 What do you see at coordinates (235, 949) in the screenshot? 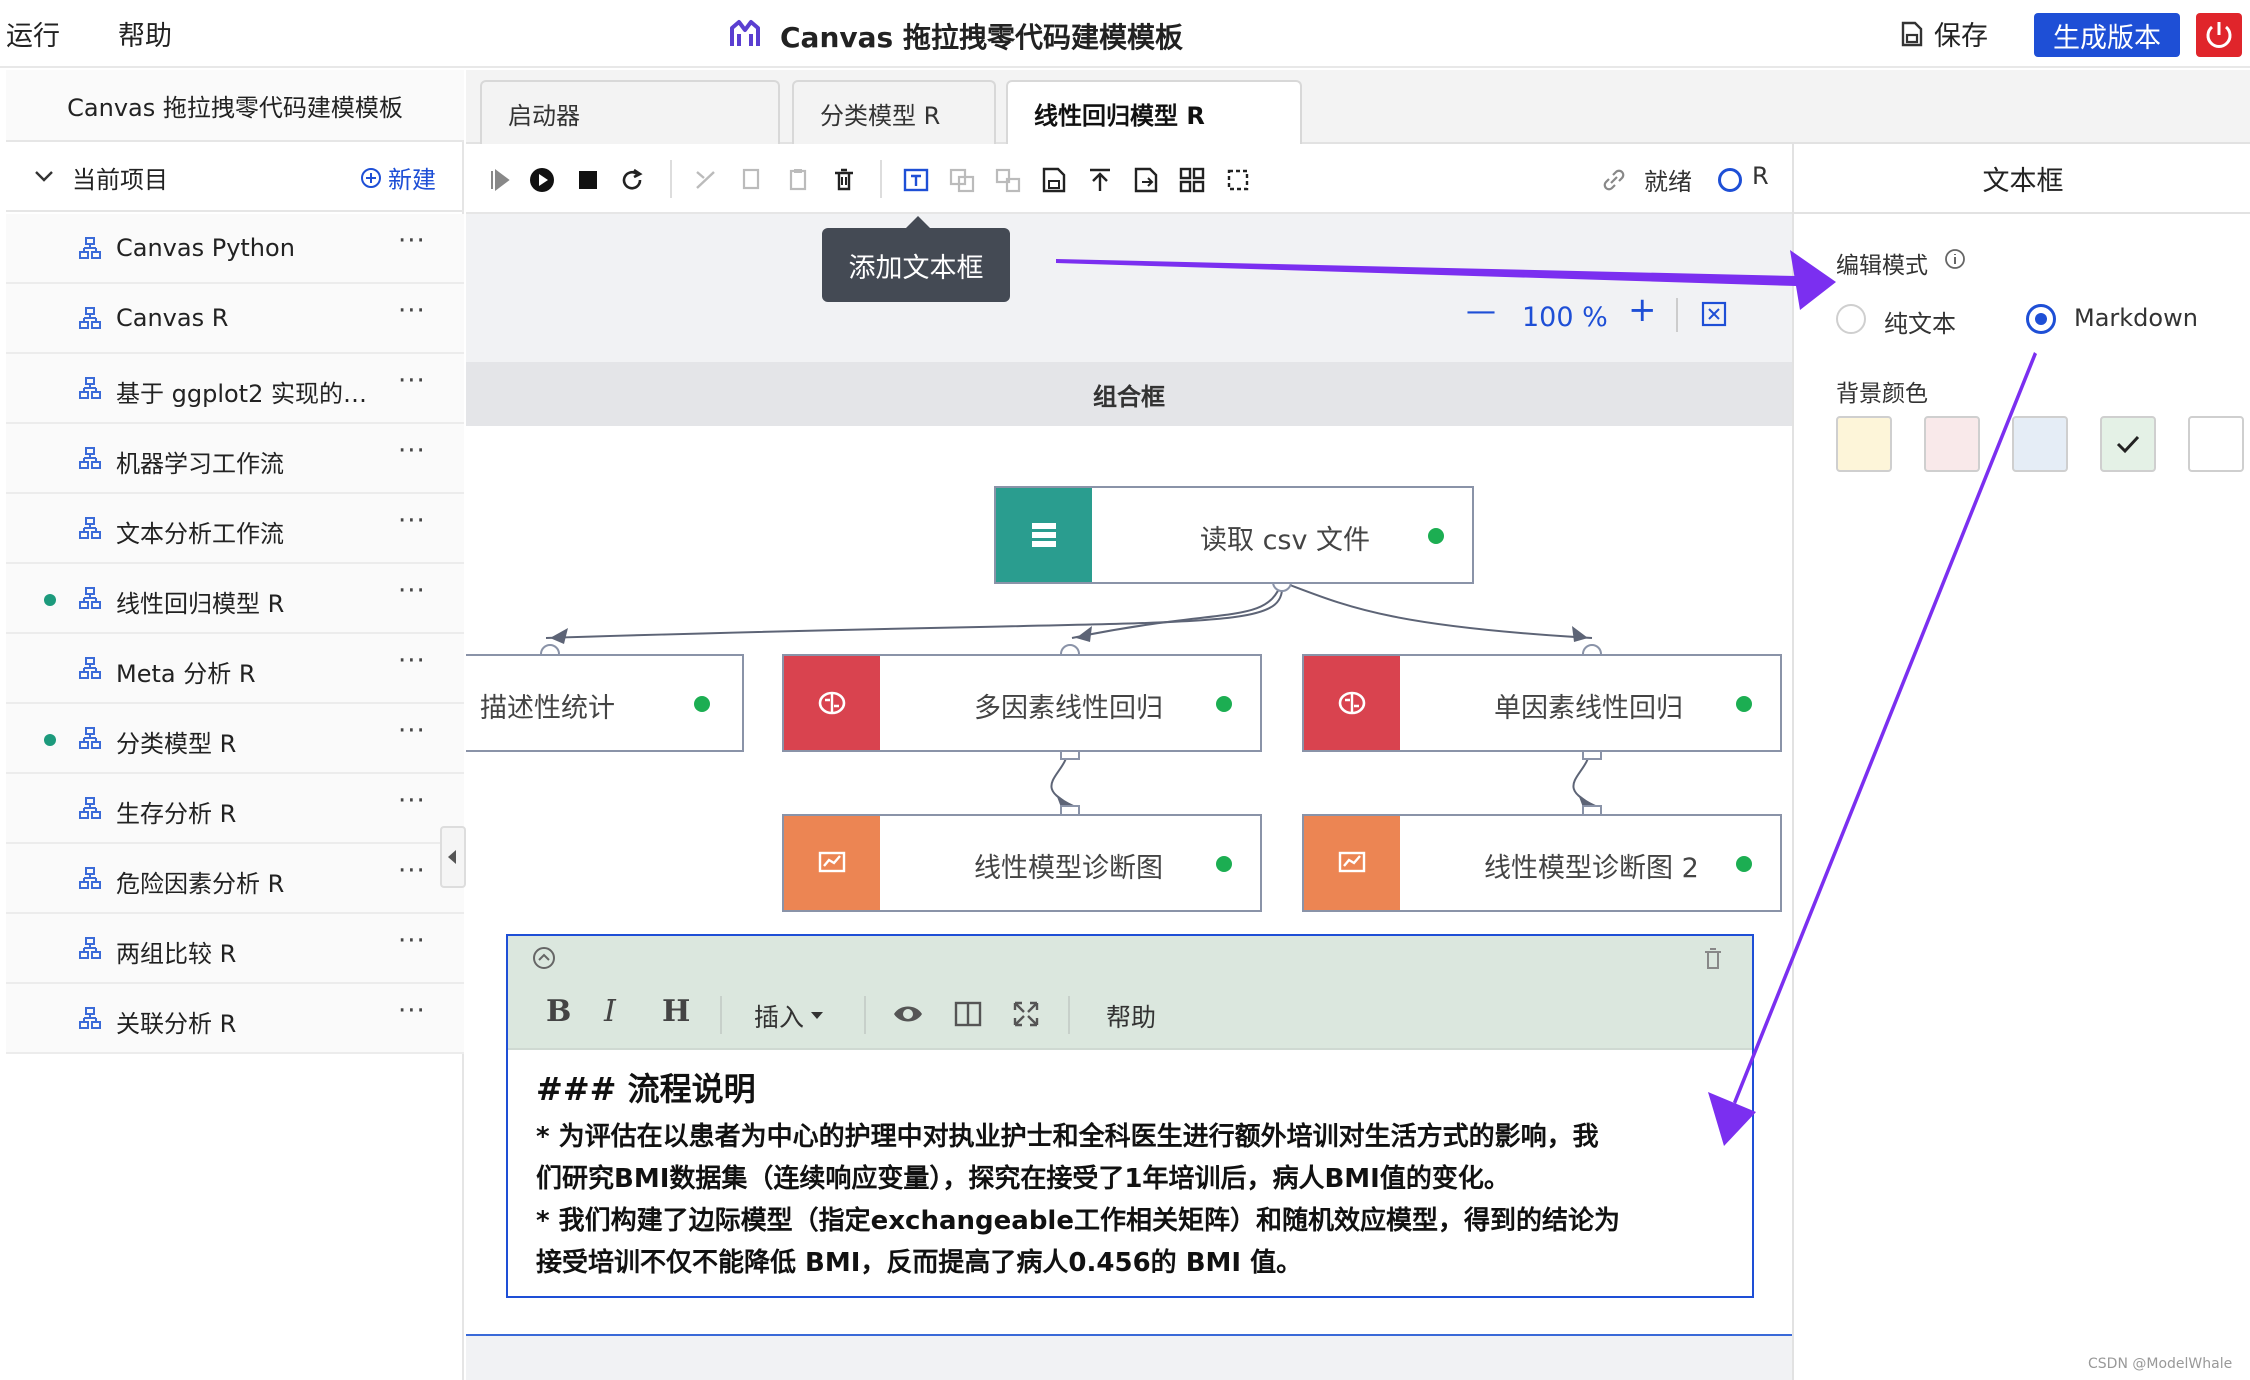
I see `project-item: 两组比较 R ···` at bounding box center [235, 949].